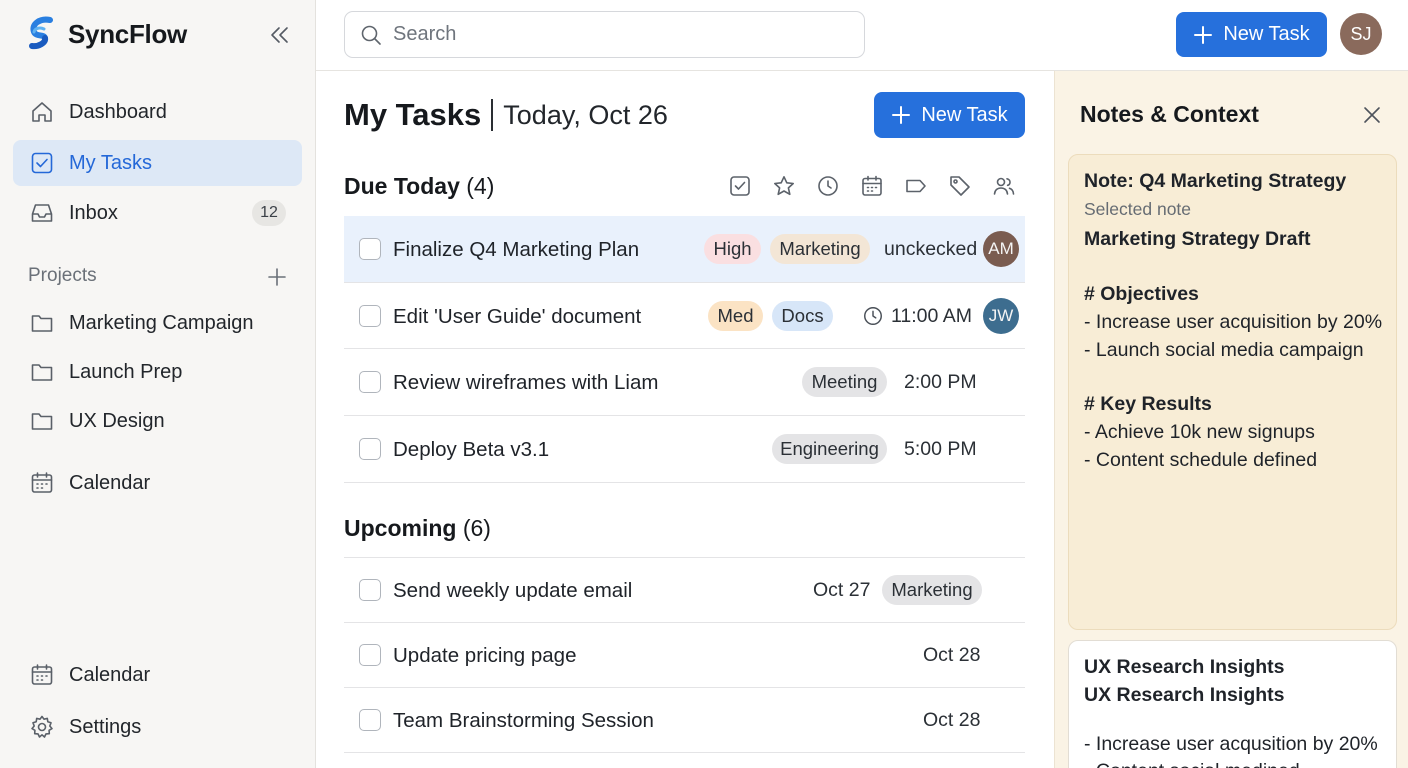  I want to click on assignee-filter-button, so click(1004, 186).